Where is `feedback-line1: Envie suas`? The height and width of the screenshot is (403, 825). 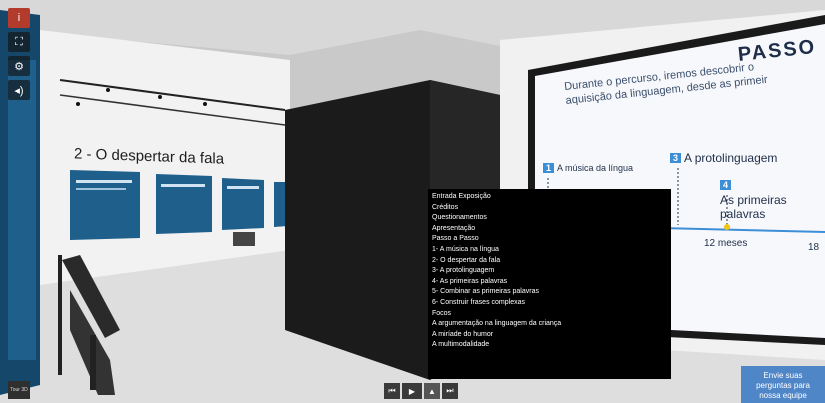
feedback-line1: Envie suas is located at coordinates (783, 375).